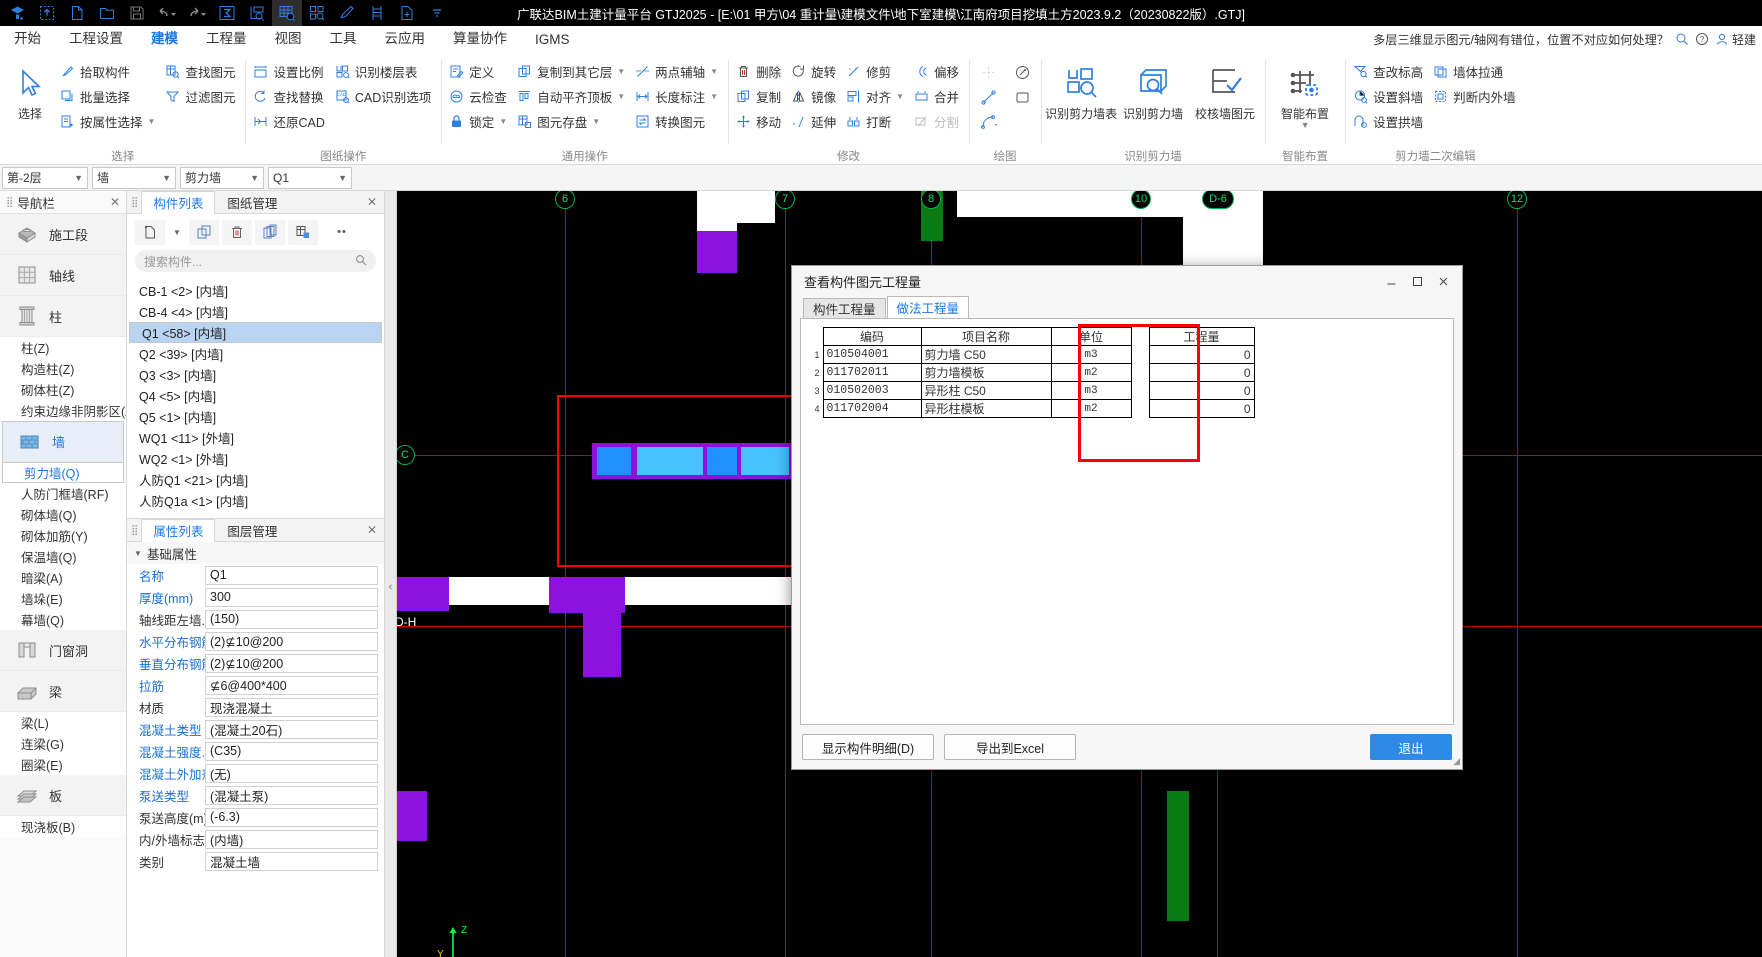  I want to click on property-section-header: ▼ 基础属性, so click(255, 553).